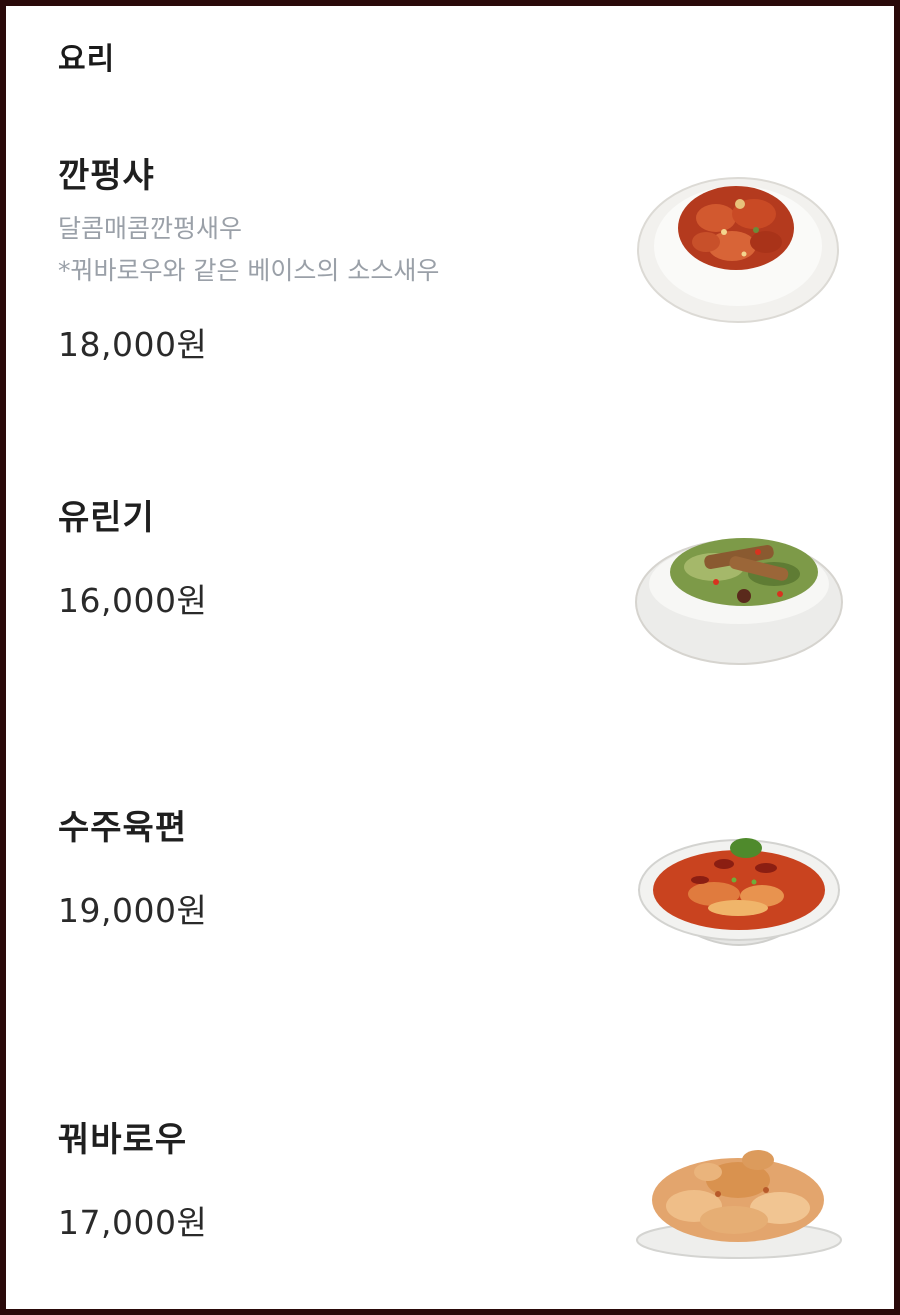 Image resolution: width=900 pixels, height=1315 pixels. What do you see at coordinates (123, 828) in the screenshot?
I see `menu-item-name: 수주육편` at bounding box center [123, 828].